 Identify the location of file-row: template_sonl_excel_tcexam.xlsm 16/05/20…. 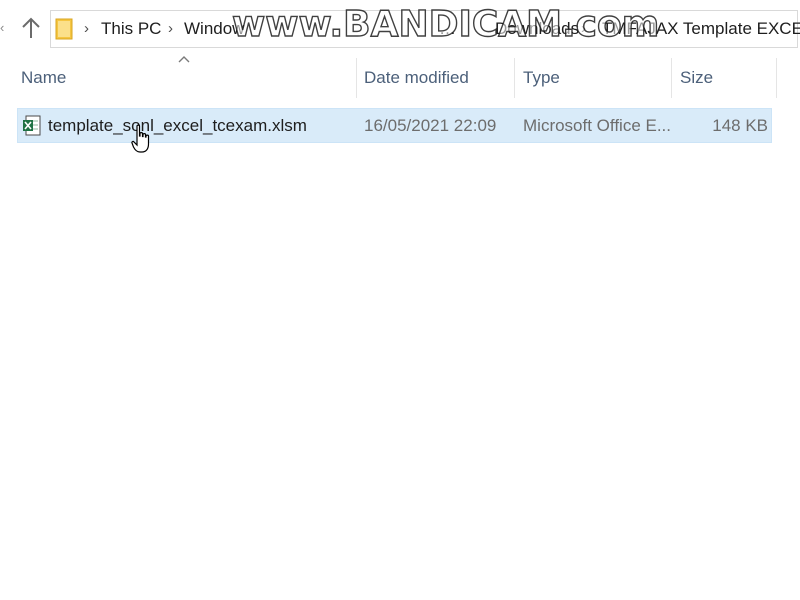
(394, 125).